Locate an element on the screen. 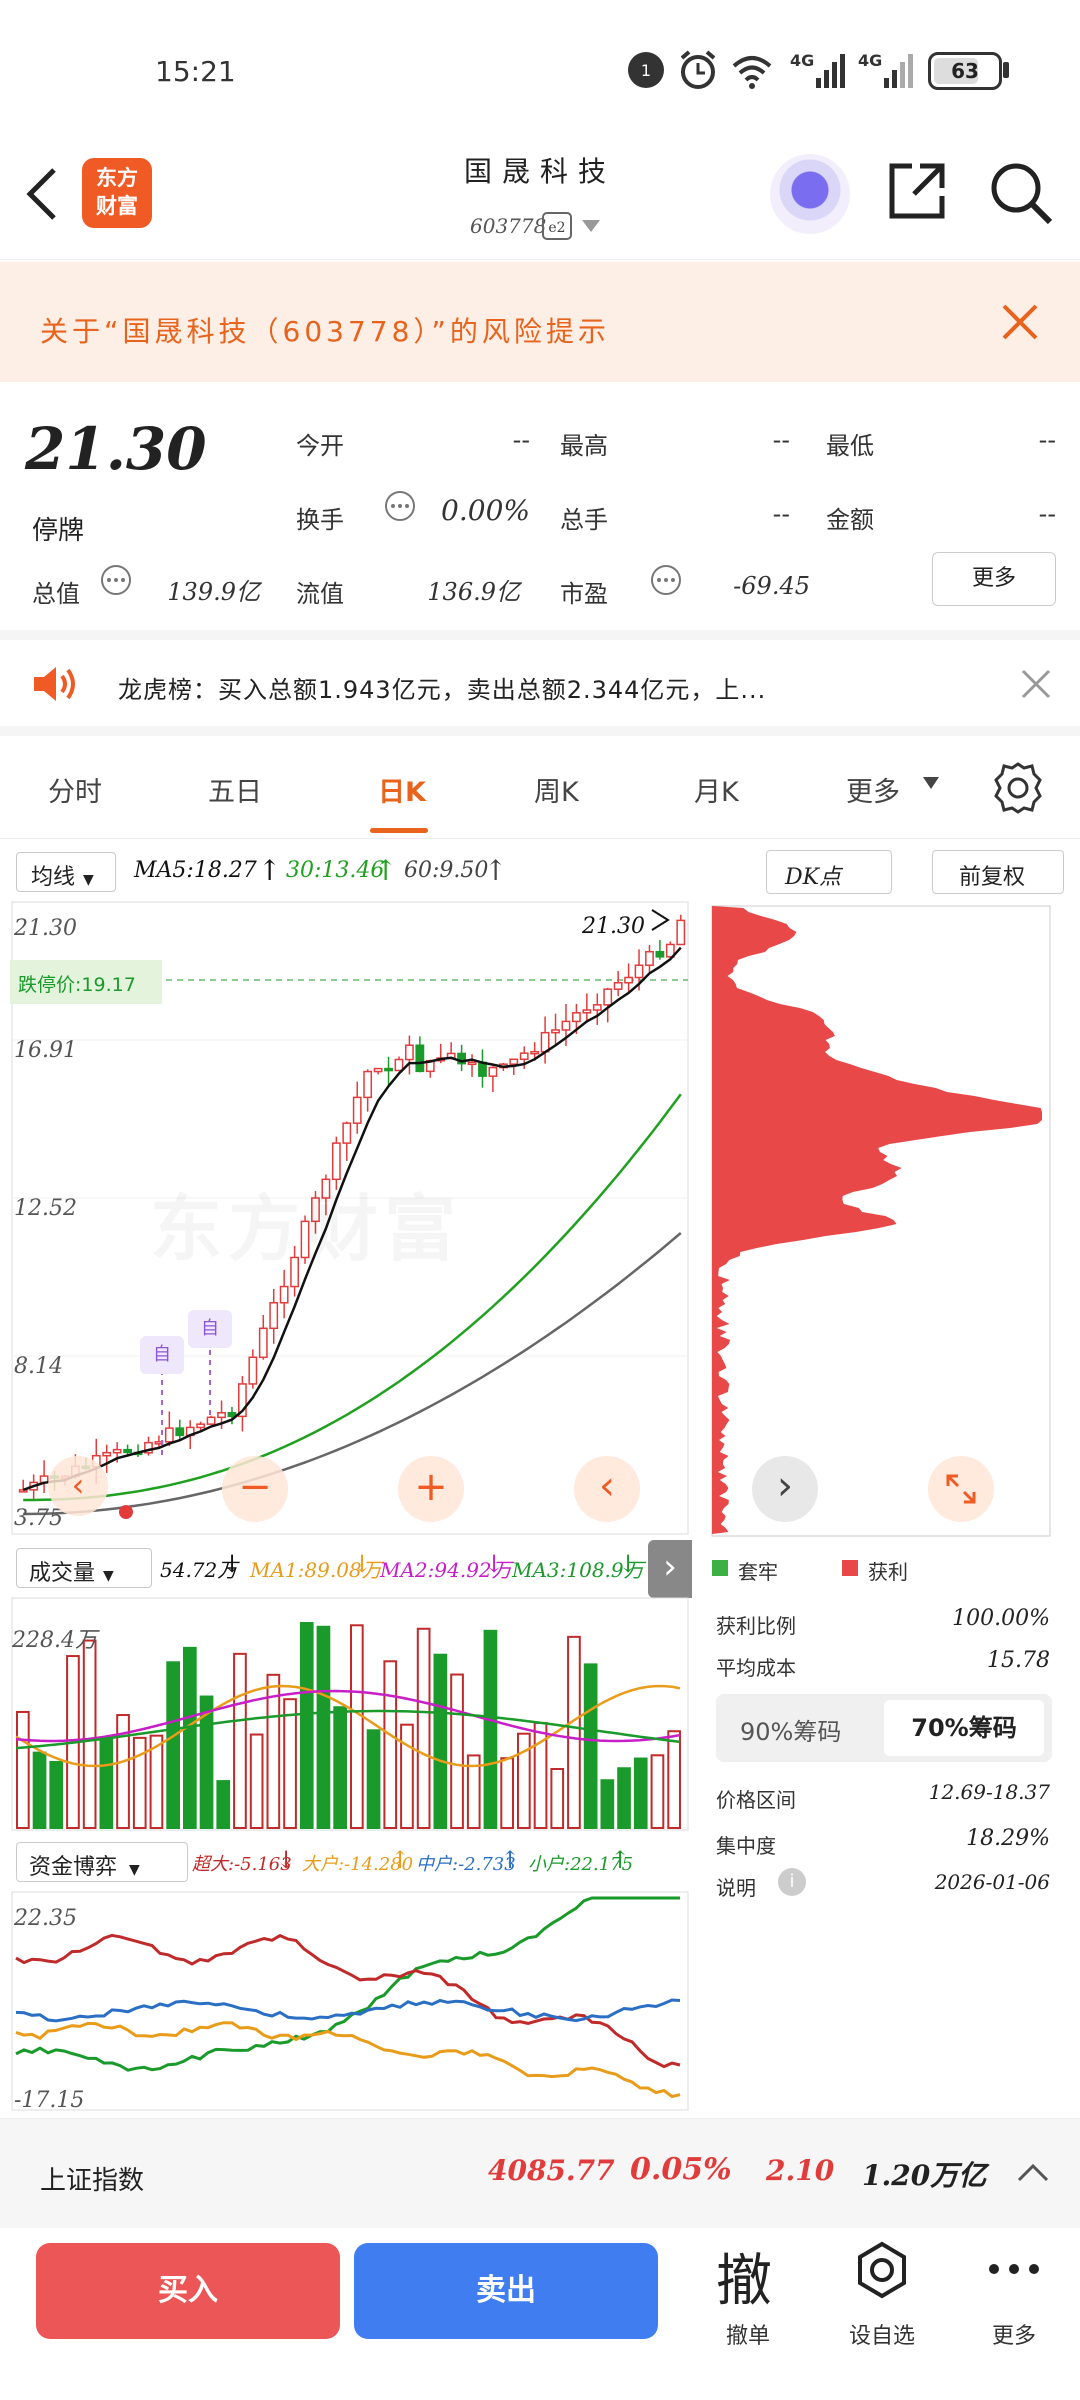 The height and width of the screenshot is (2400, 1080). chevron-down-icon is located at coordinates (931, 783).